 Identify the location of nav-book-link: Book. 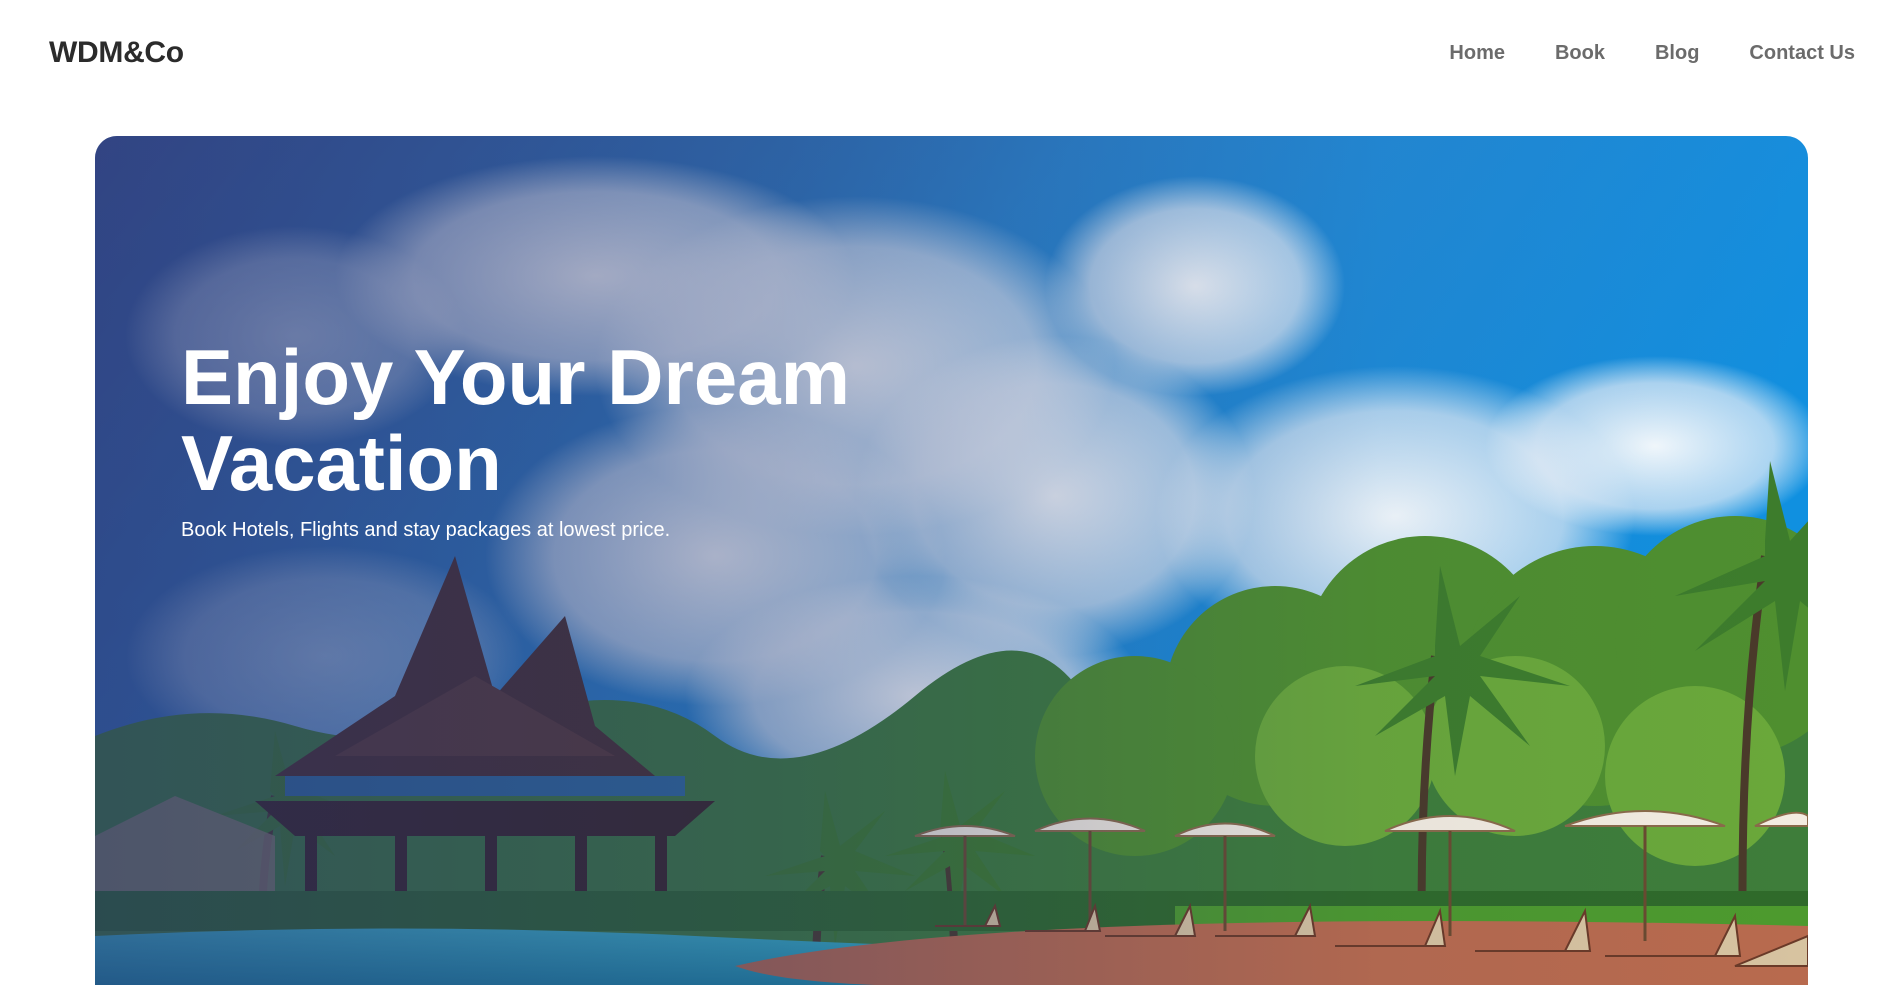
(1580, 53).